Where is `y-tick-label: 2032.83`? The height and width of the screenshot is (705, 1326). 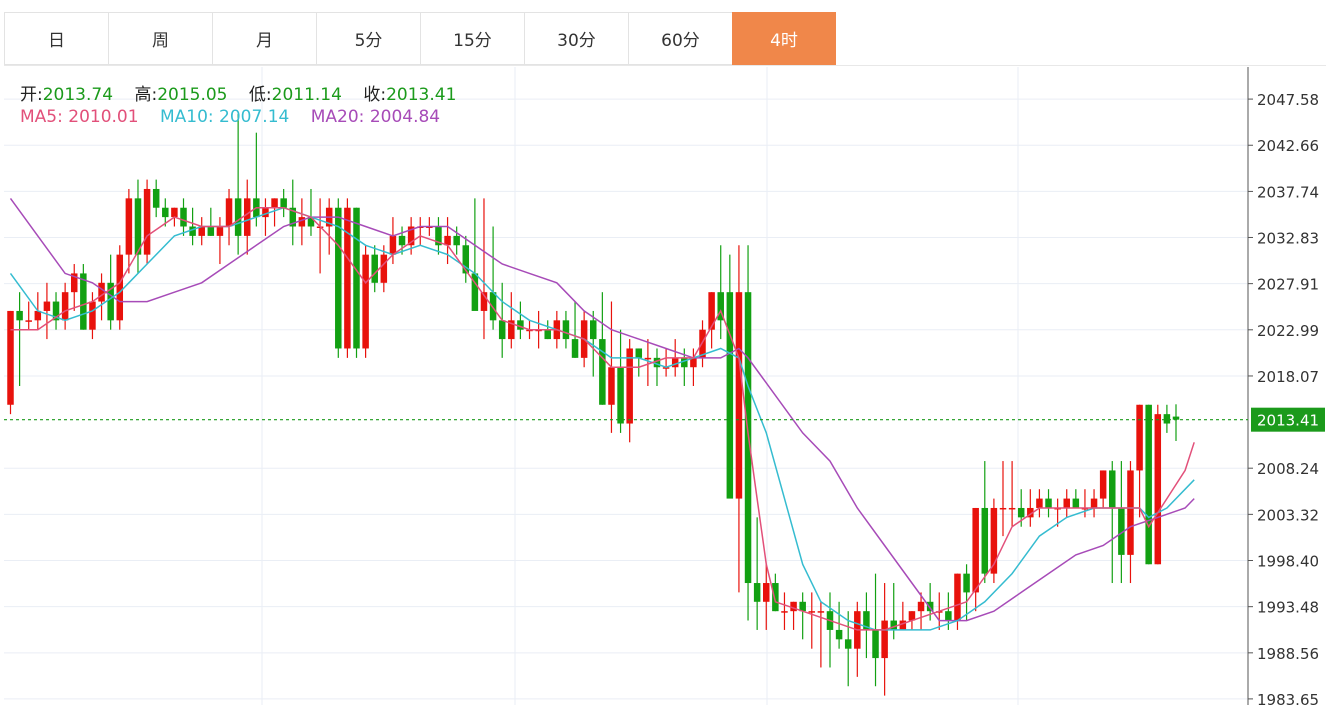
y-tick-label: 2032.83 is located at coordinates (1288, 238).